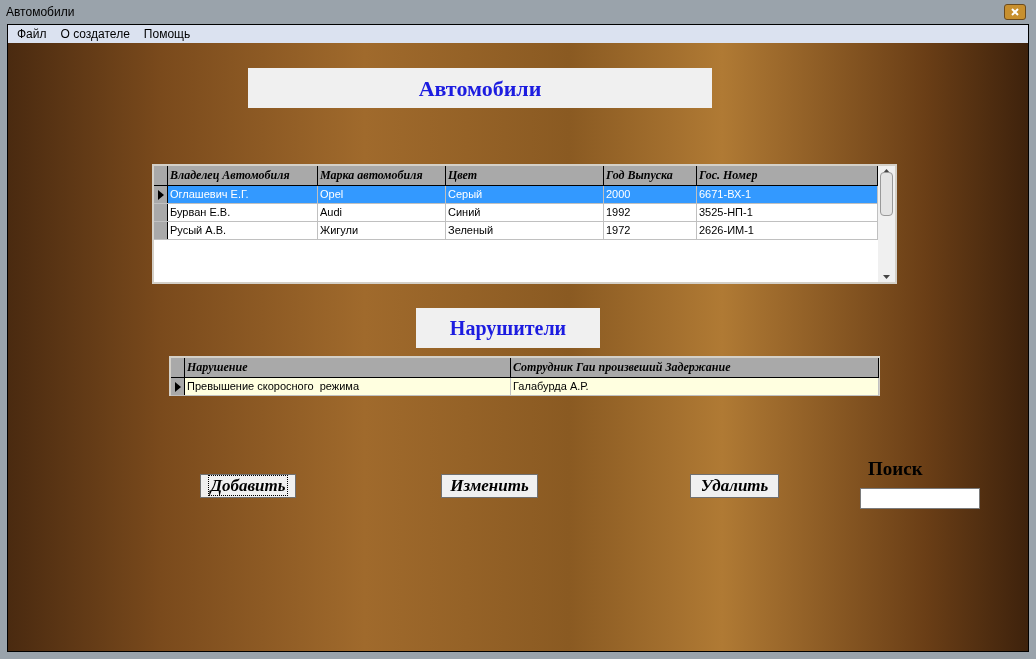  I want to click on action-button: Изменить, so click(489, 486).